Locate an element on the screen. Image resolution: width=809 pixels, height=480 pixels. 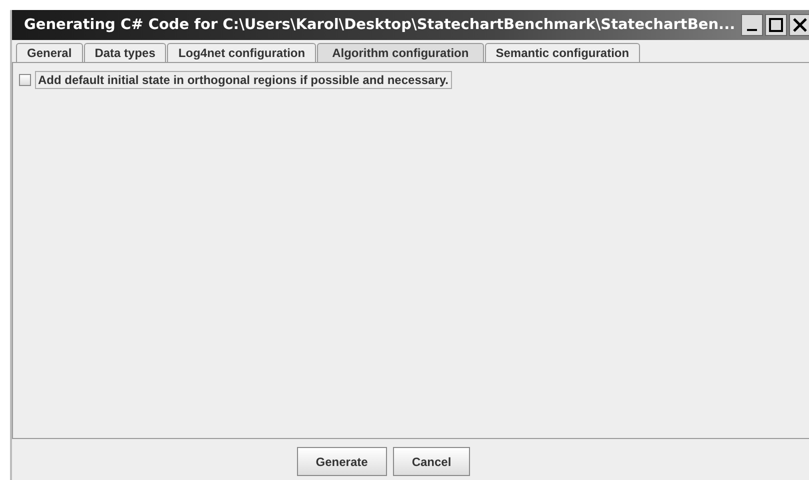
tab: Data types is located at coordinates (125, 52).